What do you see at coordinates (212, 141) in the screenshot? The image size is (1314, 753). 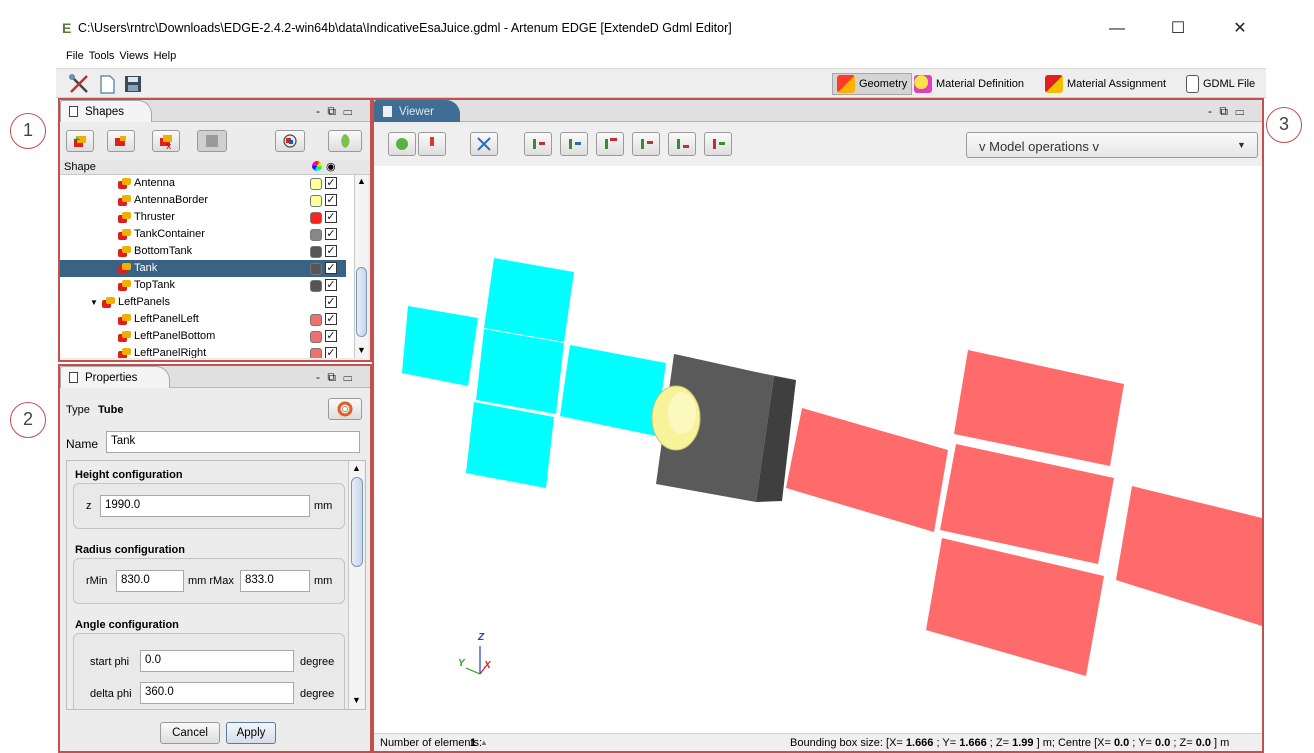 I see `disabled-shape-button` at bounding box center [212, 141].